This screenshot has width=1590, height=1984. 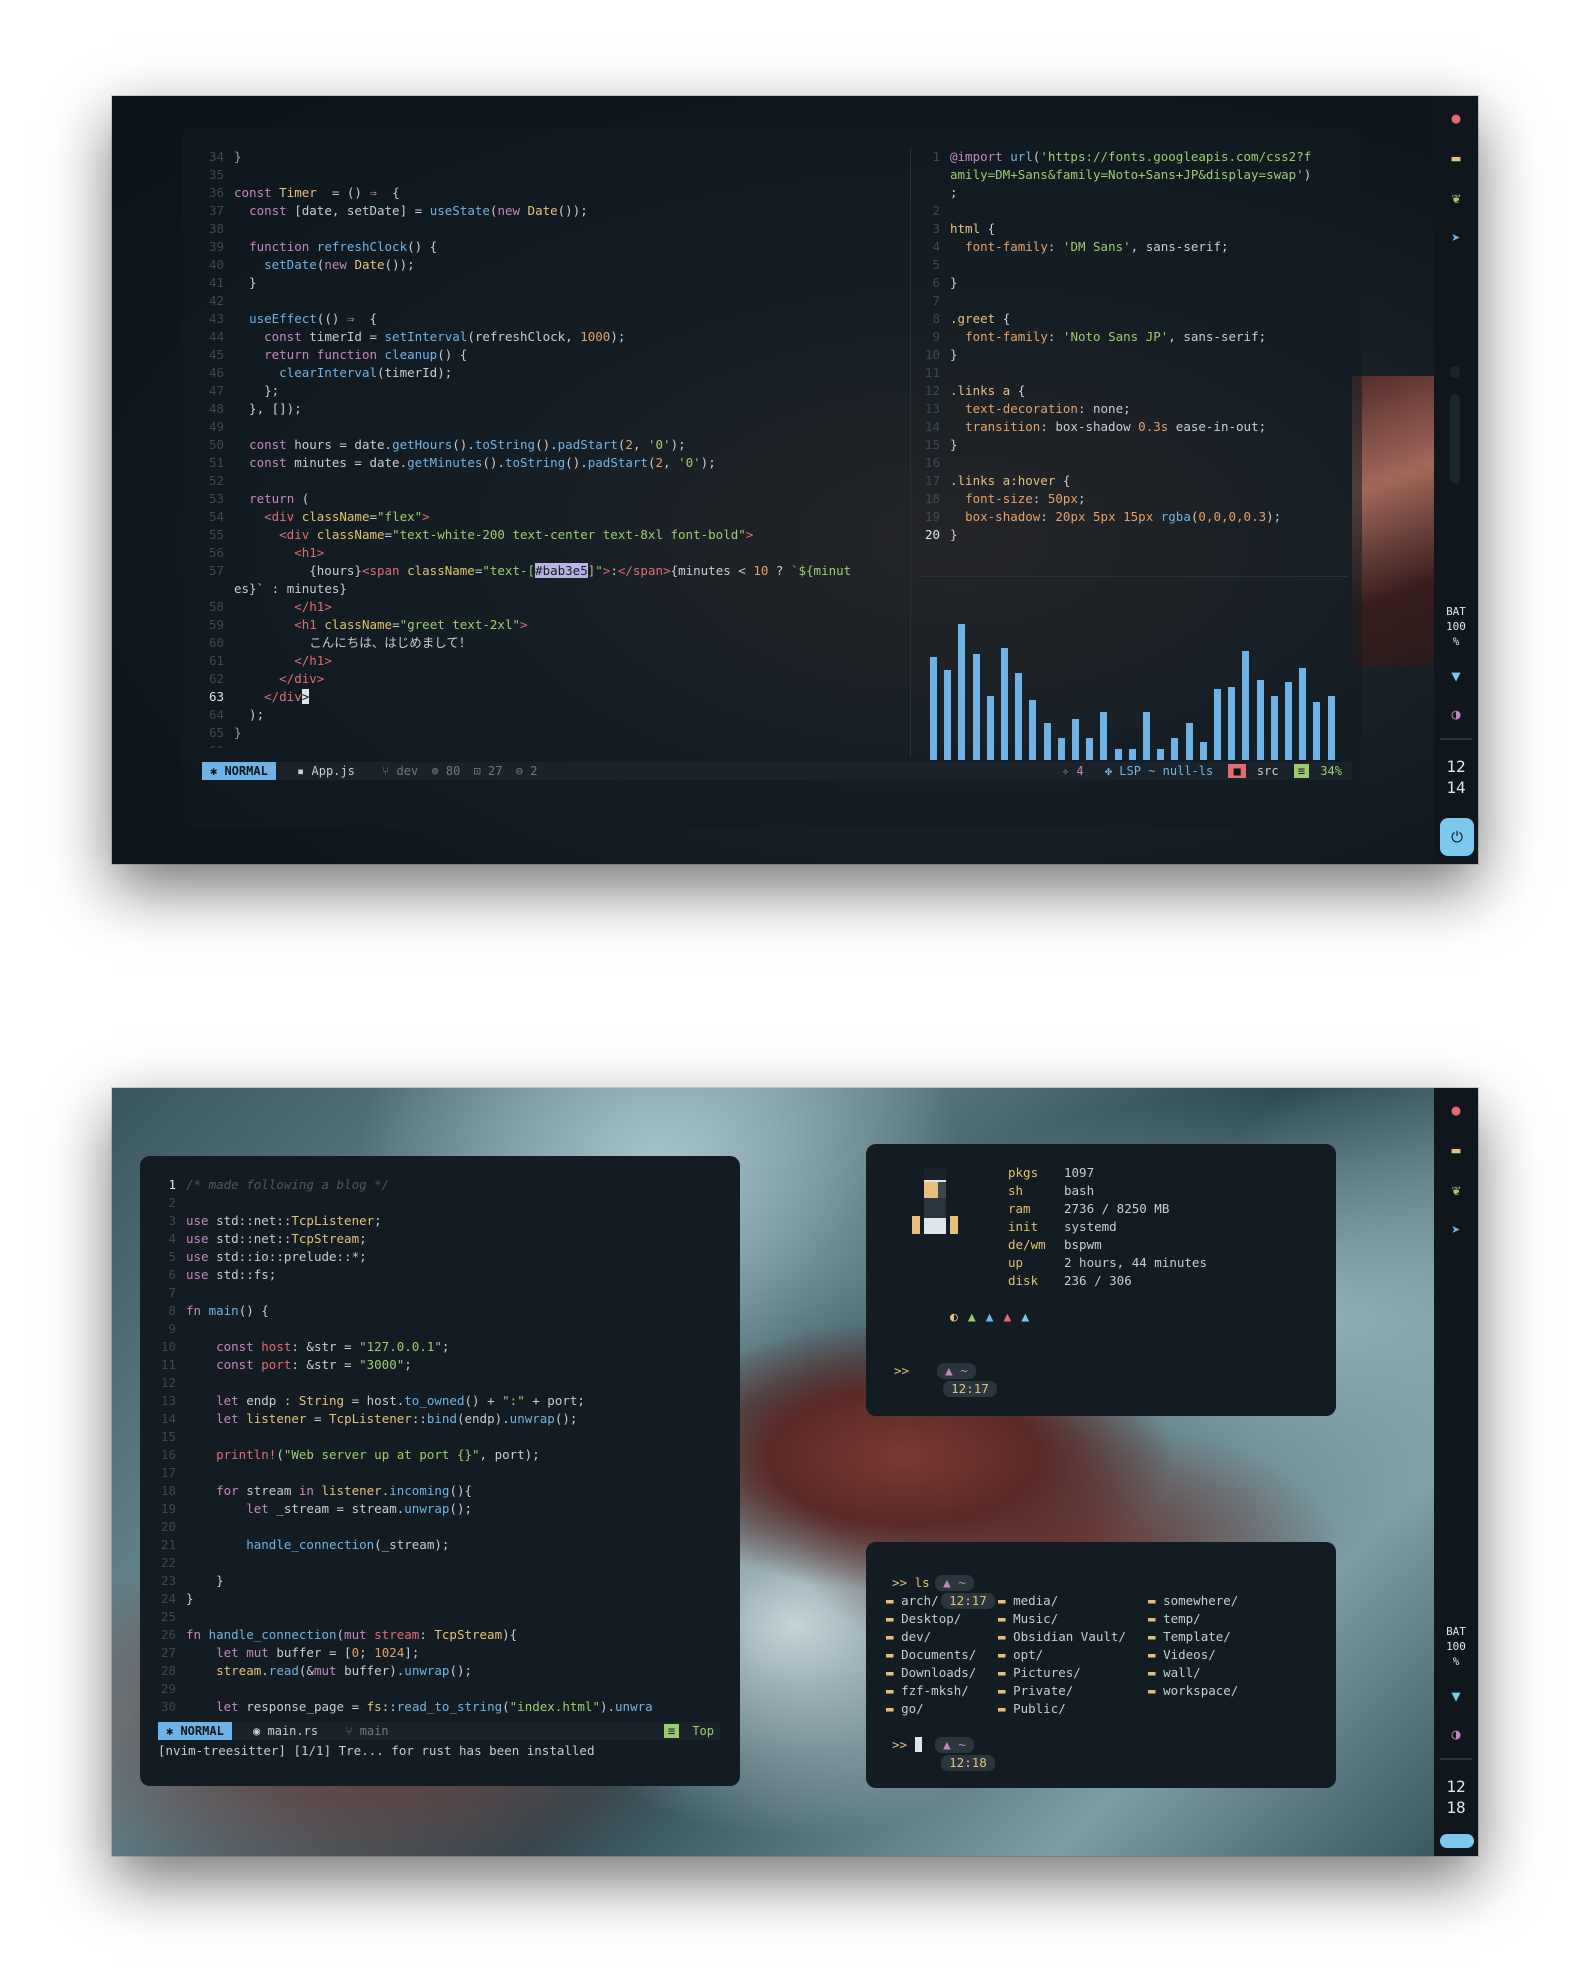 What do you see at coordinates (216, 660) in the screenshot?
I see `line-number: 61` at bounding box center [216, 660].